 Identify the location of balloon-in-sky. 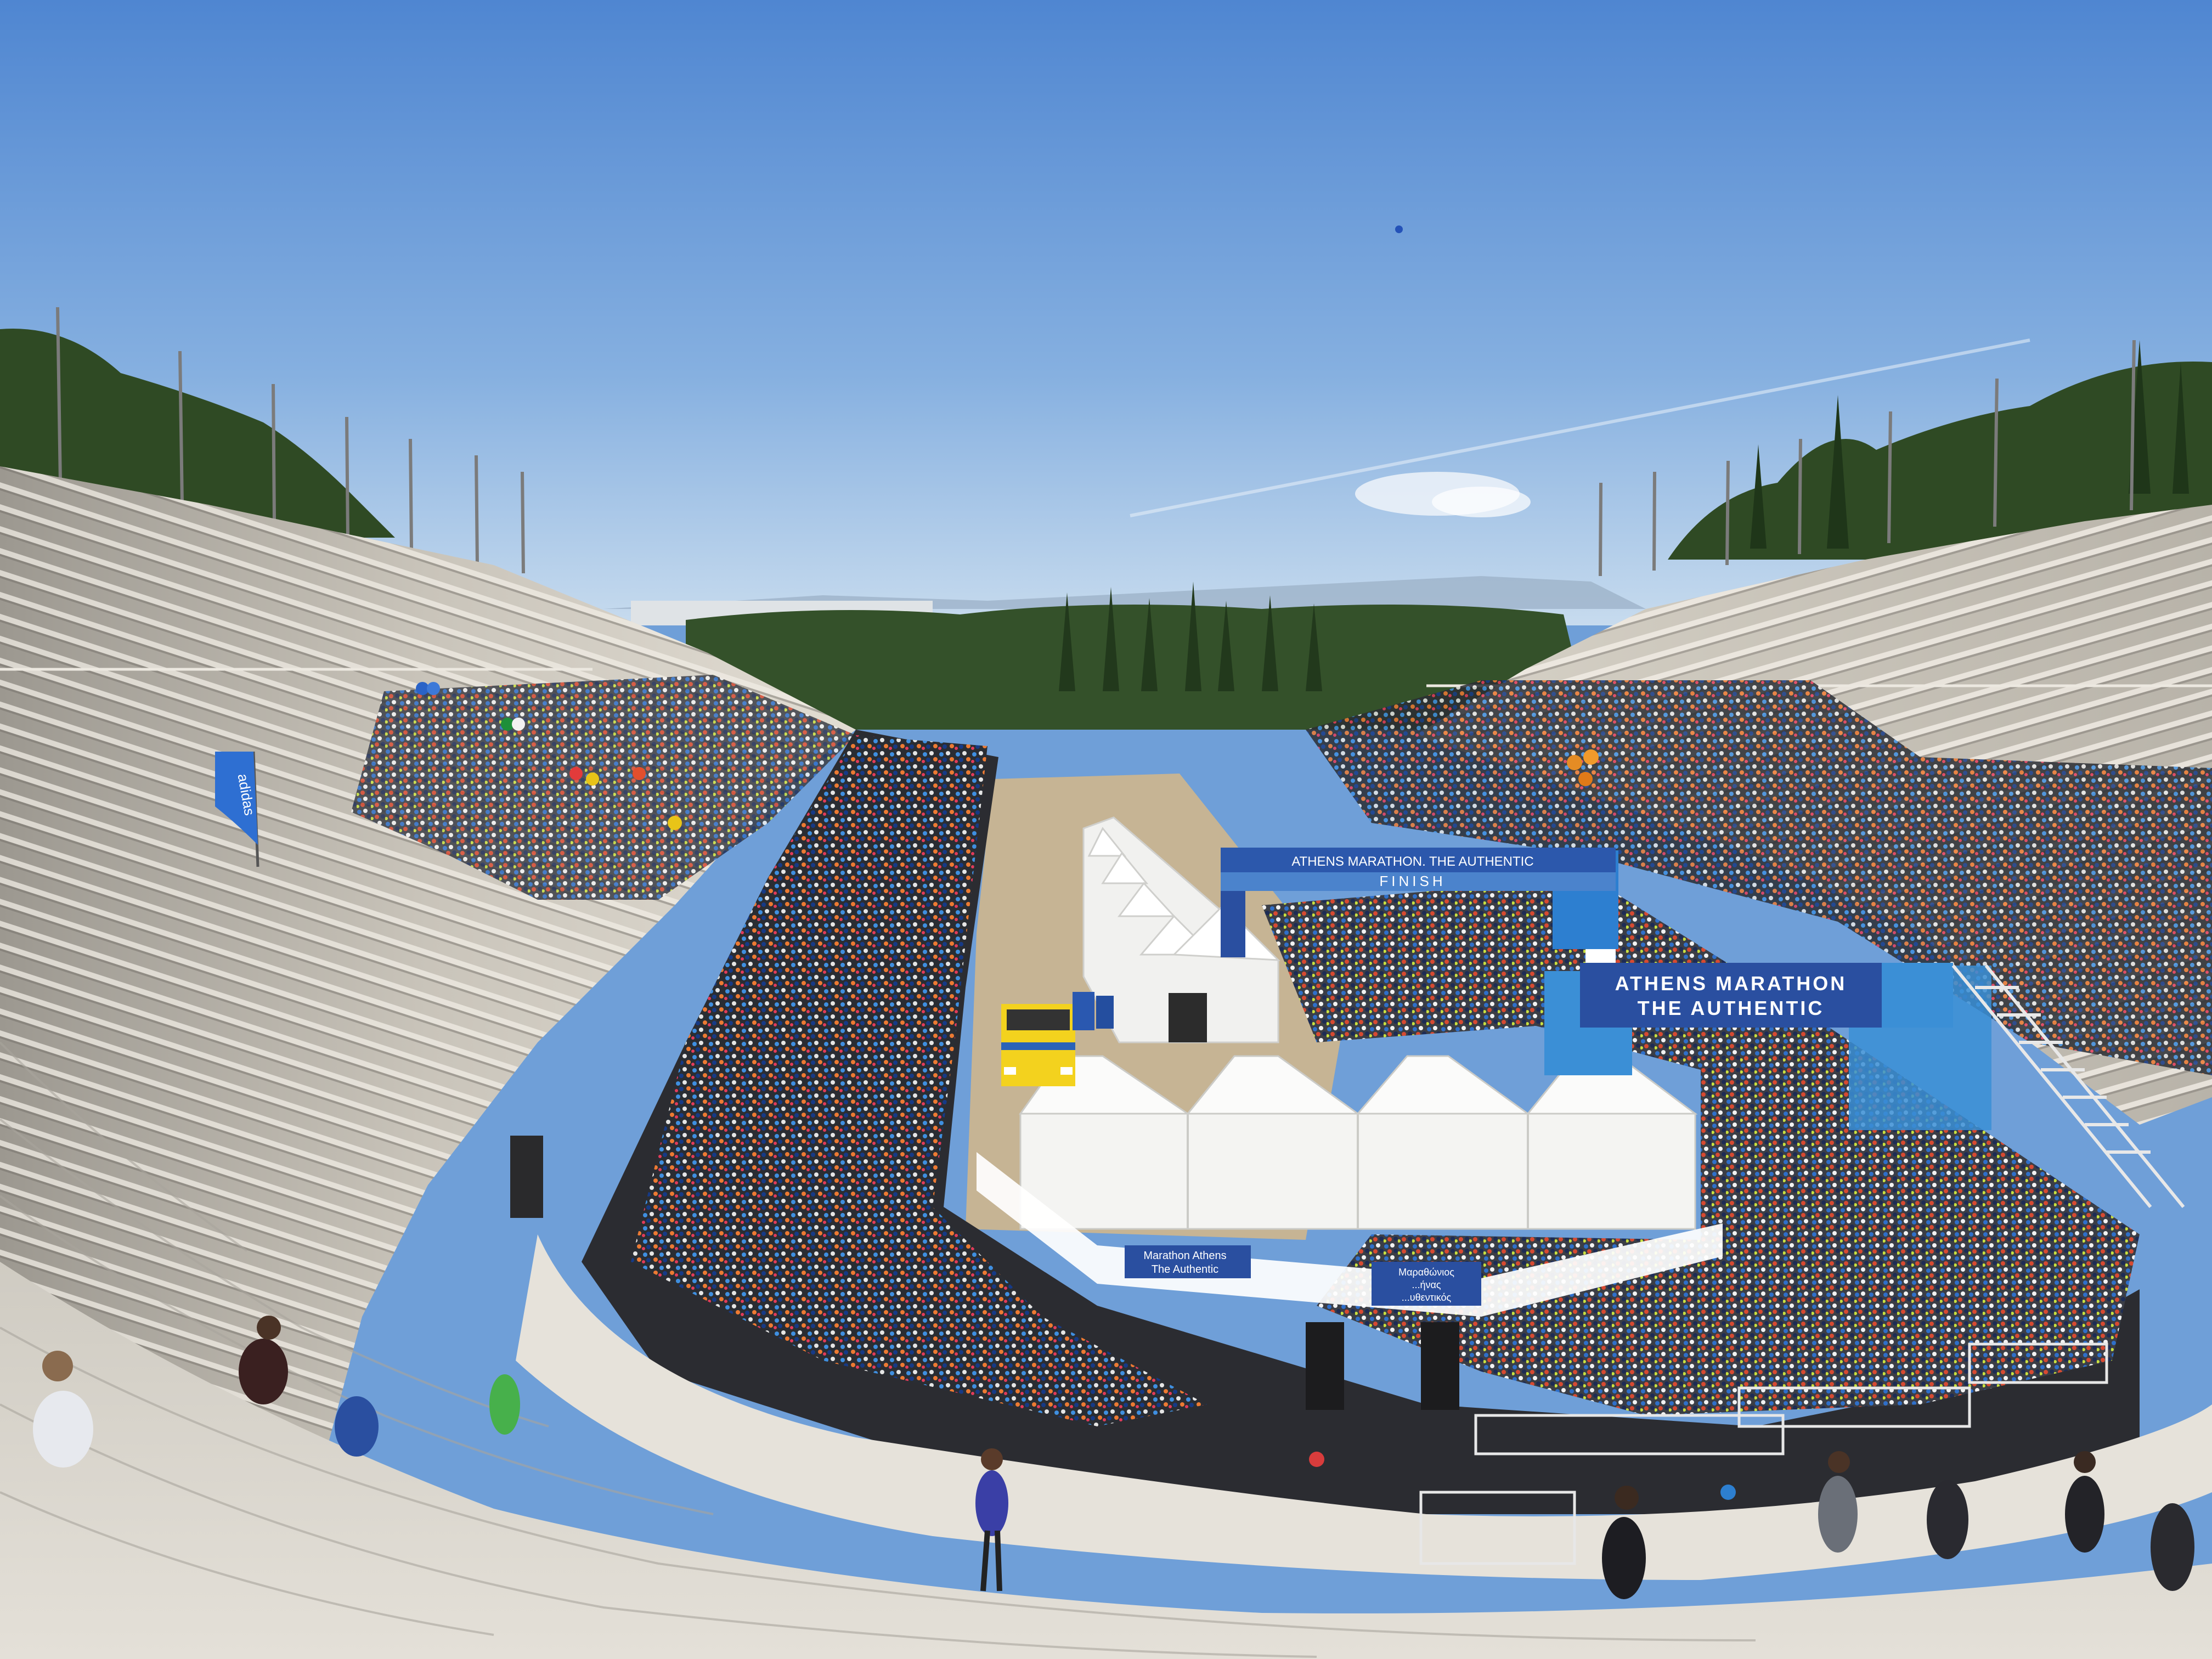
(1399, 229).